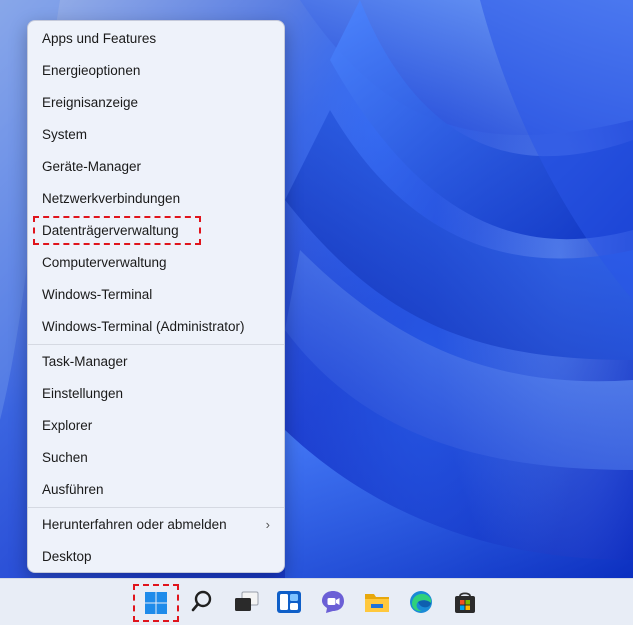  What do you see at coordinates (67, 556) in the screenshot?
I see `menu-item-label: Desktop` at bounding box center [67, 556].